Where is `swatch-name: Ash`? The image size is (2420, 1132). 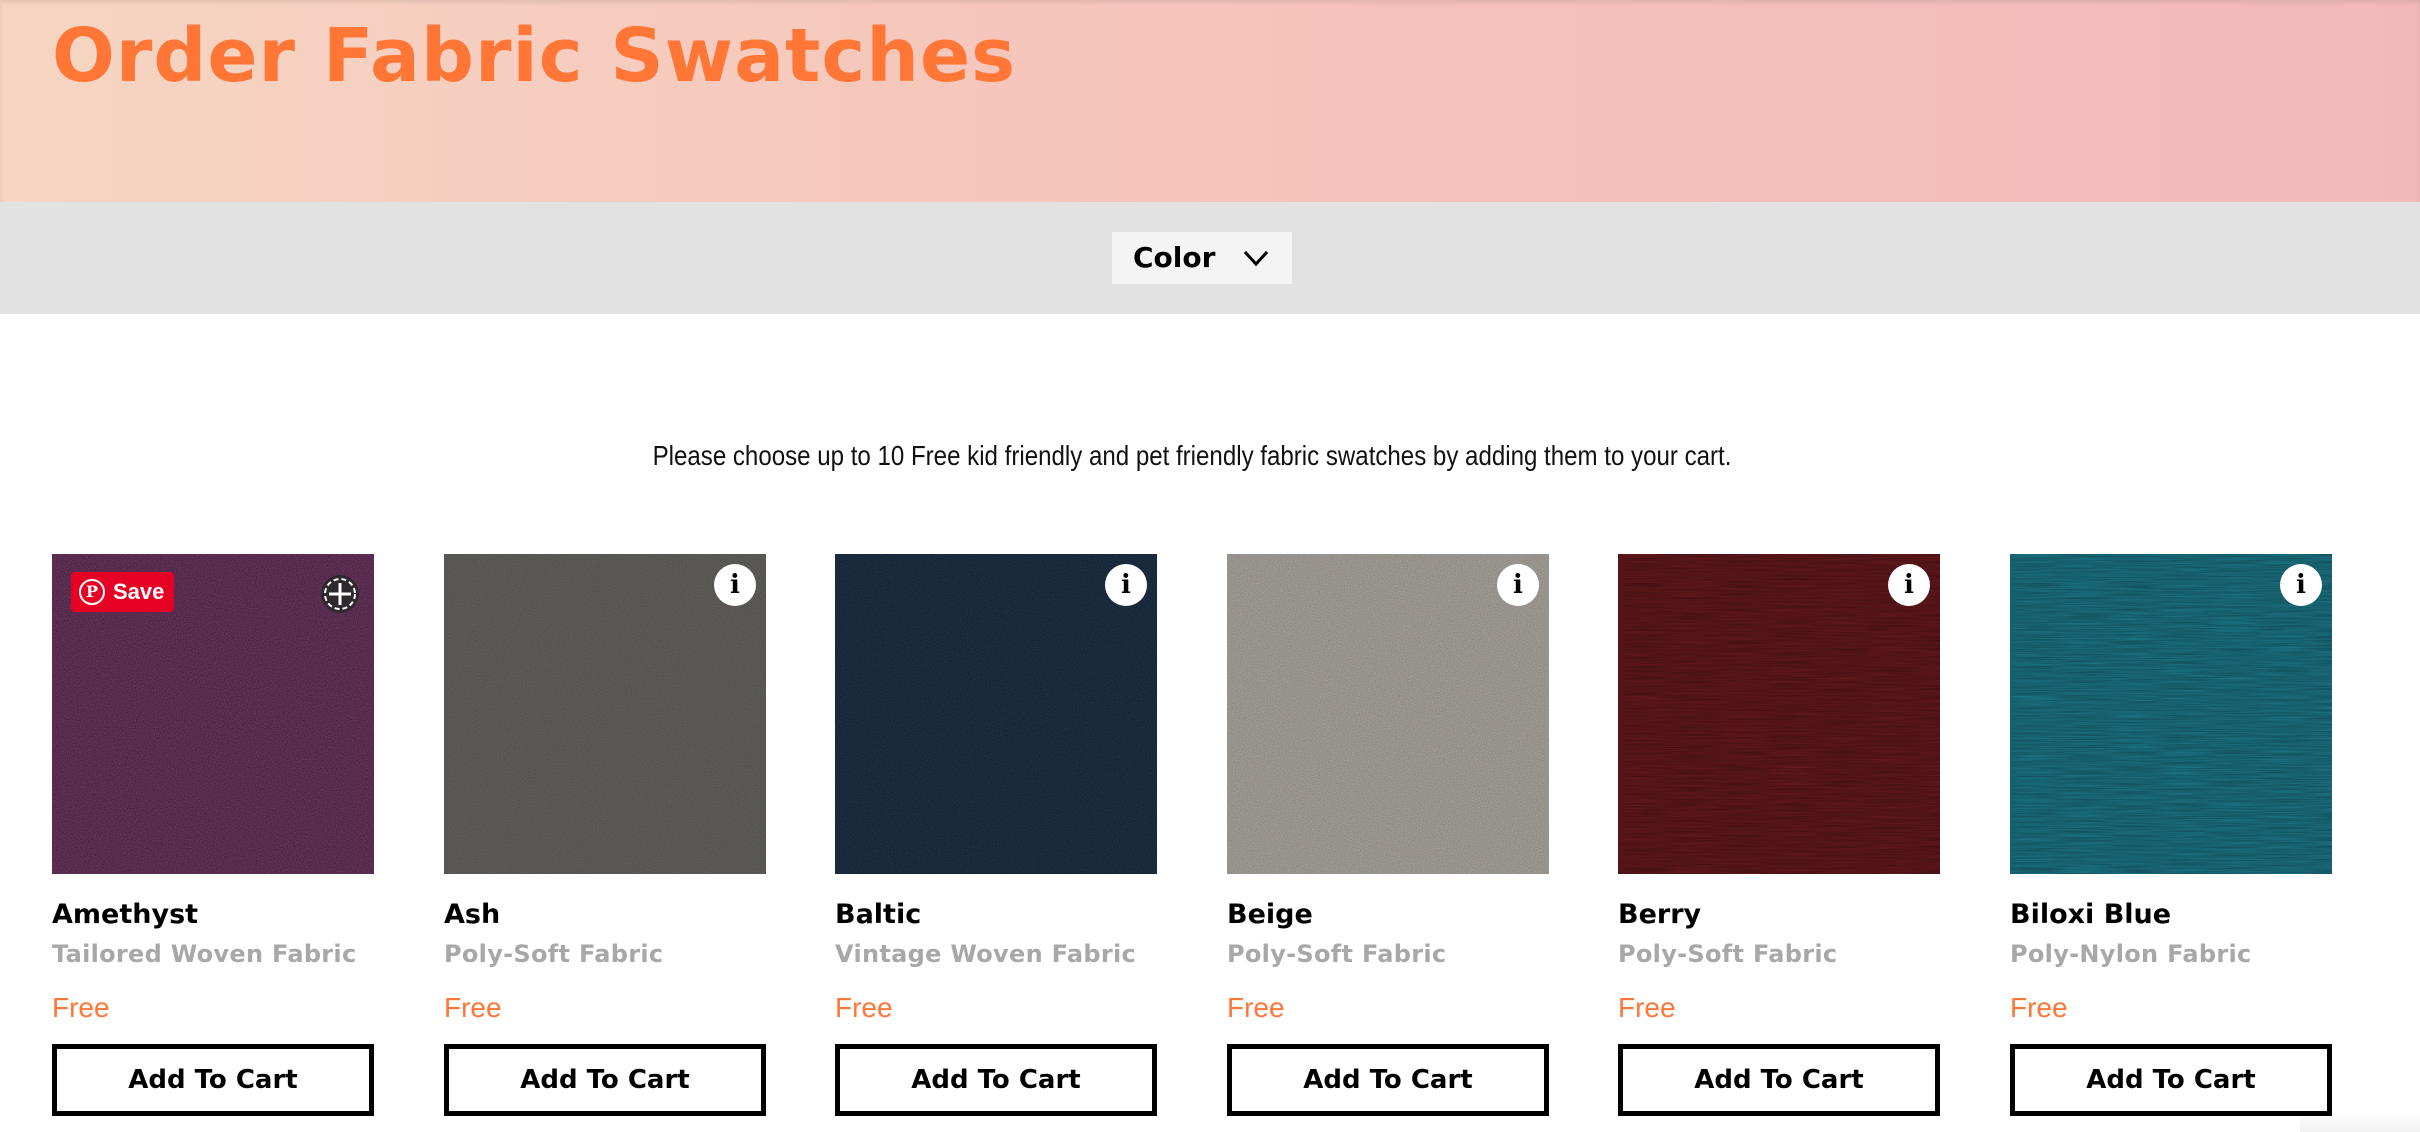 swatch-name: Ash is located at coordinates (472, 914).